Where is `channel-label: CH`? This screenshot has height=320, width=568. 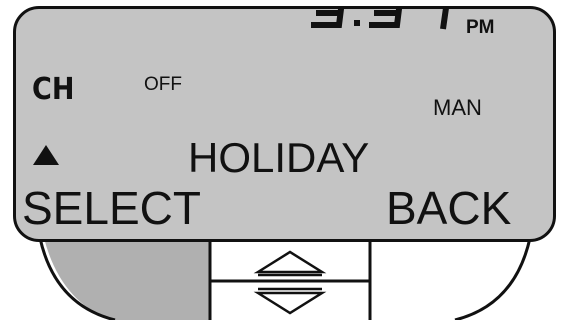
channel-label: CH is located at coordinates (53, 89).